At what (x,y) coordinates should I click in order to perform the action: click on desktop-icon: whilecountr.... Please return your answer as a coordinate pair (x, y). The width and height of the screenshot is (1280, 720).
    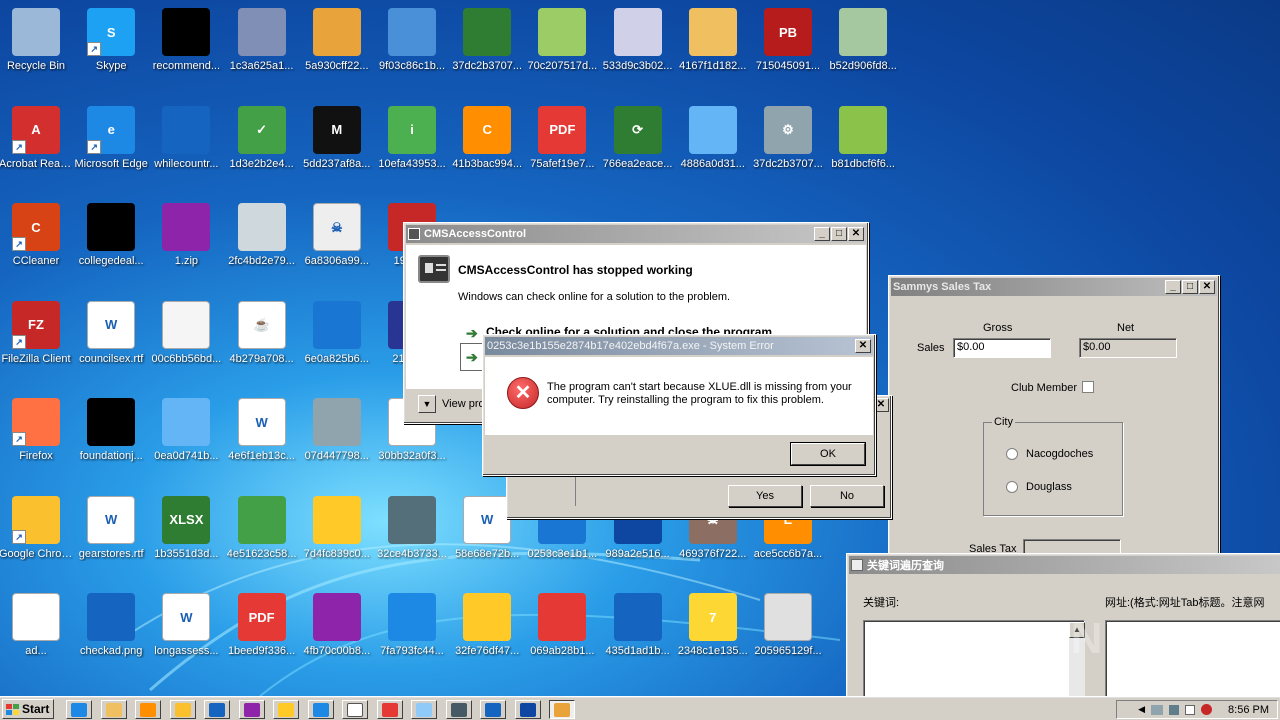
    Looking at the image, I should click on (186, 146).